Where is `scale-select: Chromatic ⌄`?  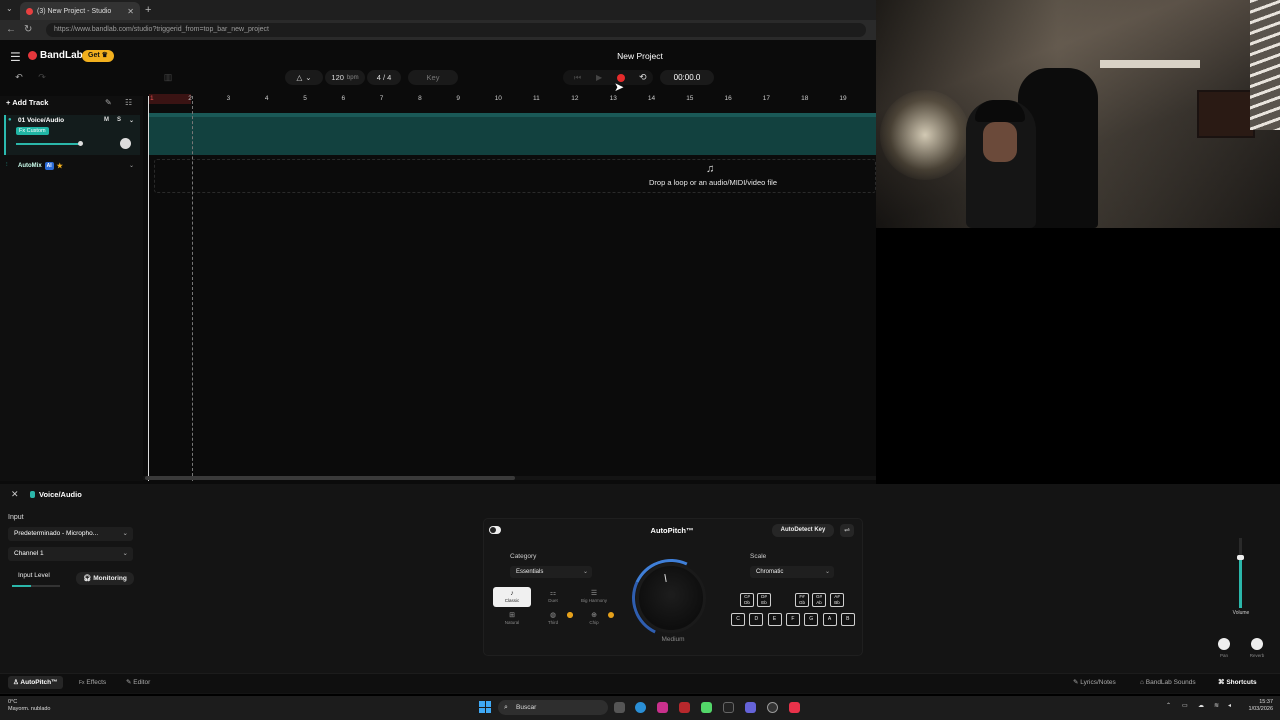 scale-select: Chromatic ⌄ is located at coordinates (792, 572).